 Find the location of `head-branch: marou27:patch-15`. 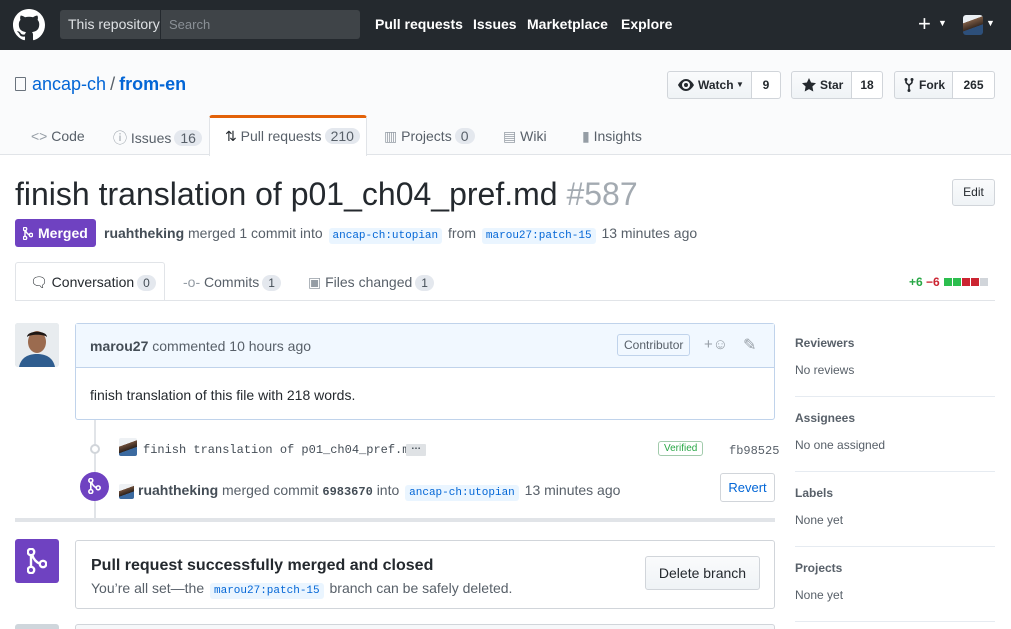

head-branch: marou27:patch-15 is located at coordinates (538, 236).